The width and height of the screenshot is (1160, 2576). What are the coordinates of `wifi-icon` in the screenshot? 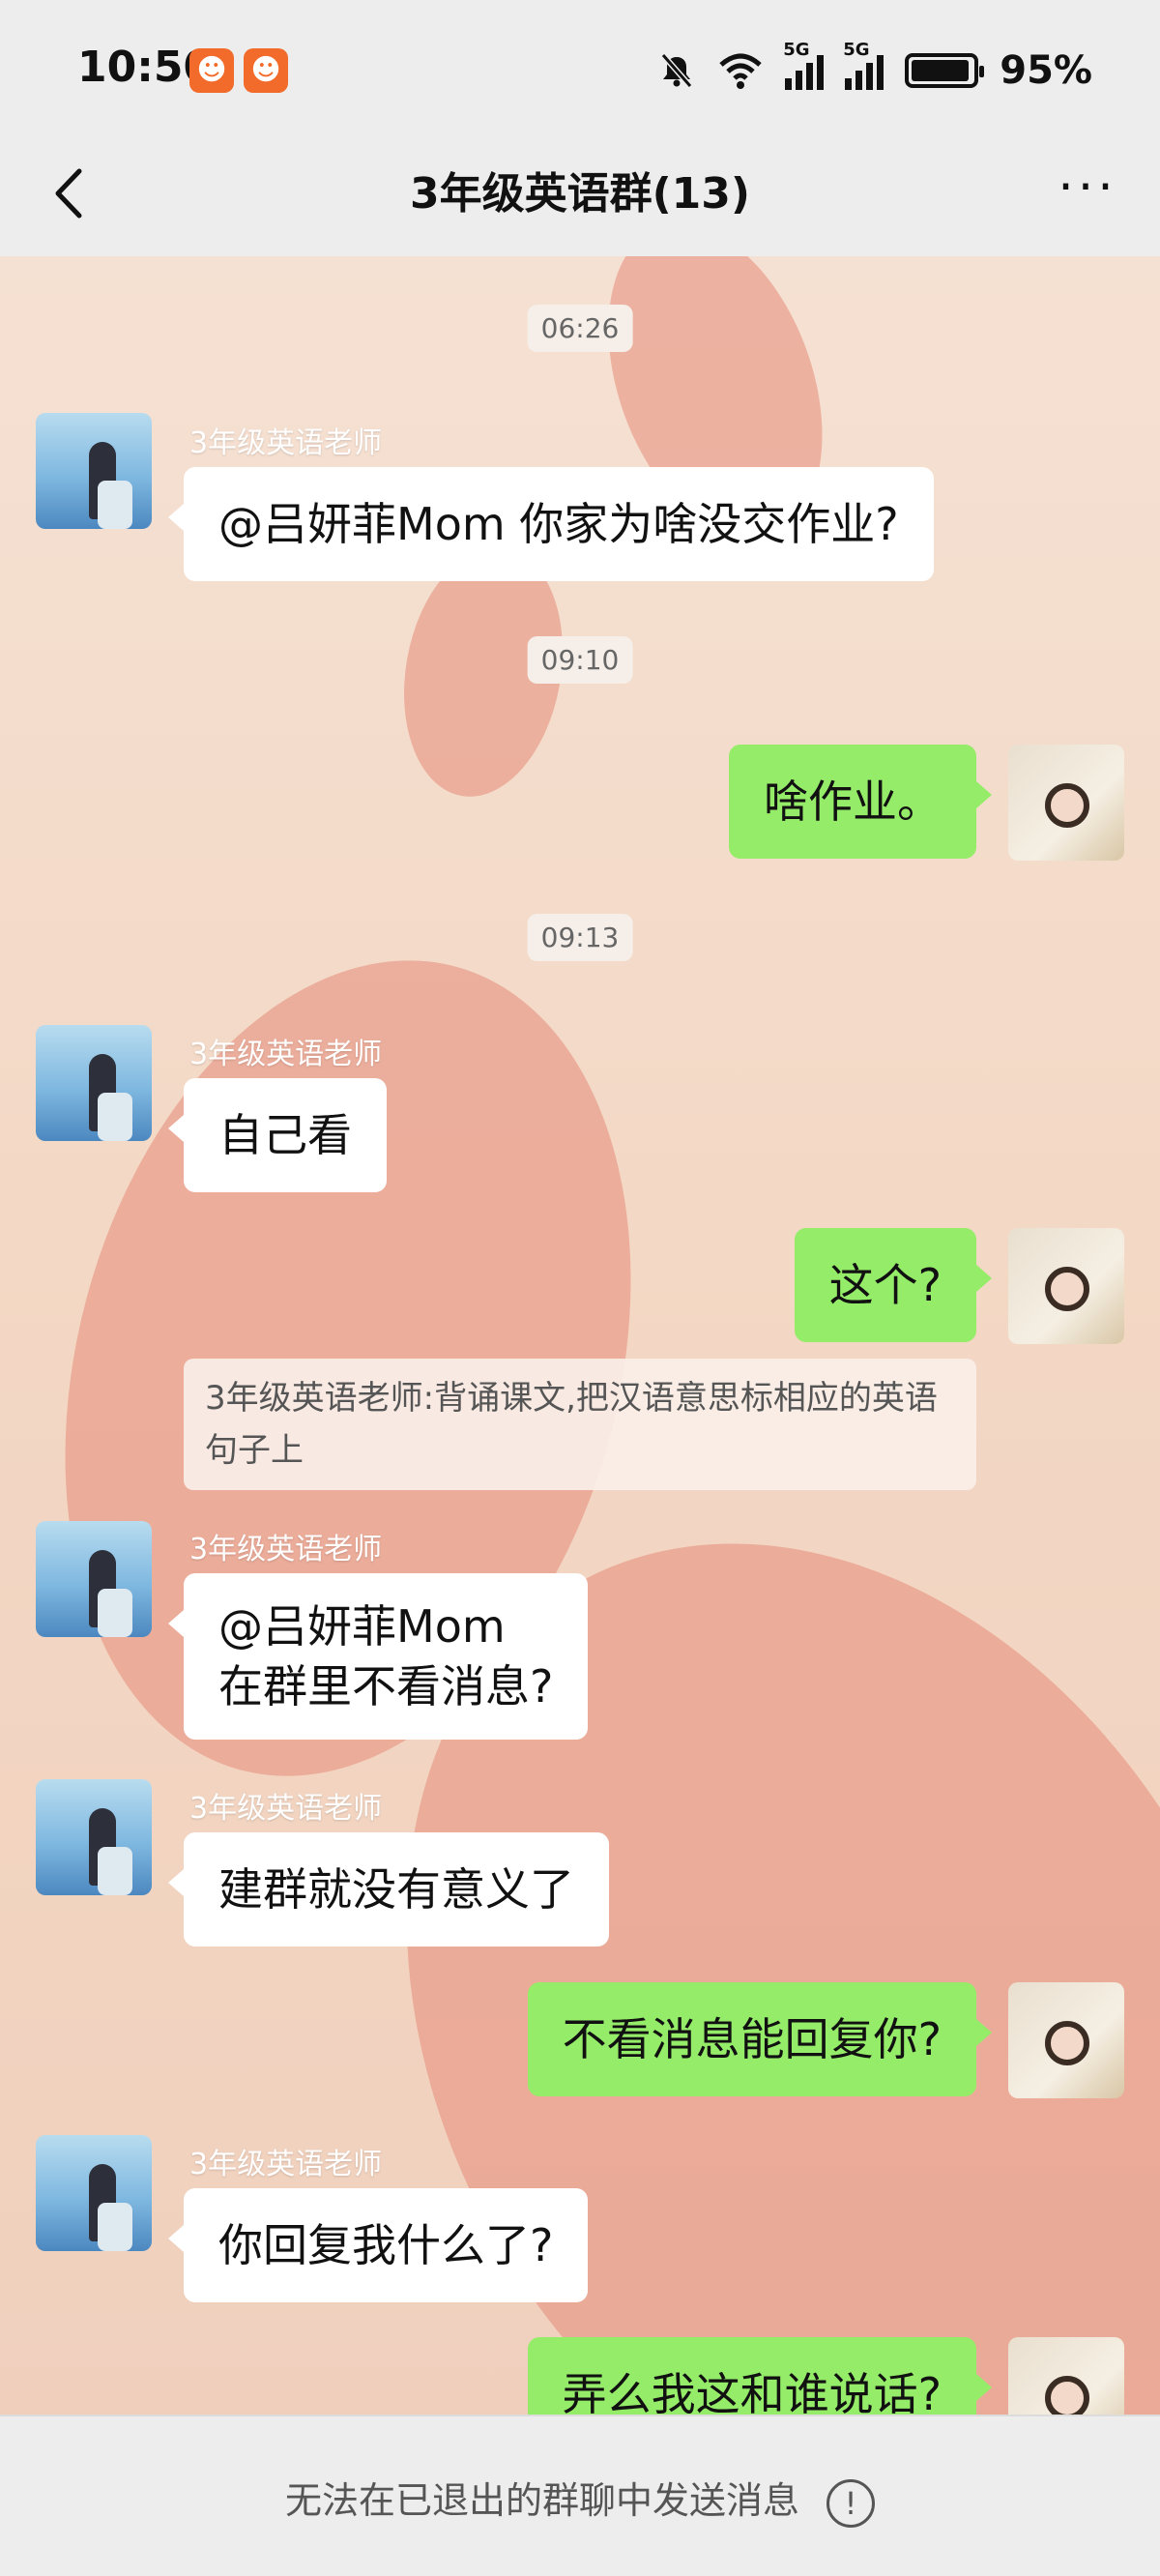 It's located at (740, 71).